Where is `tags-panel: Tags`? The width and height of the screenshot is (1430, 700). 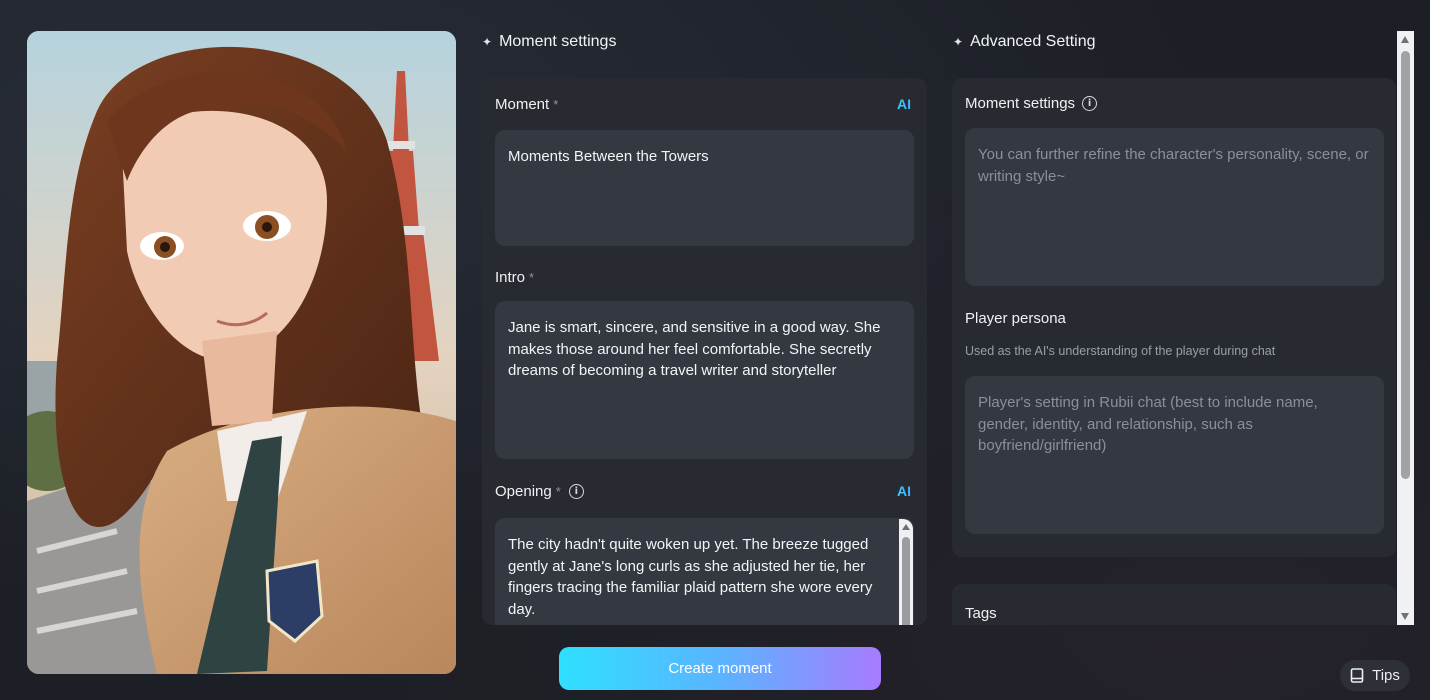 tags-panel: Tags is located at coordinates (1174, 604).